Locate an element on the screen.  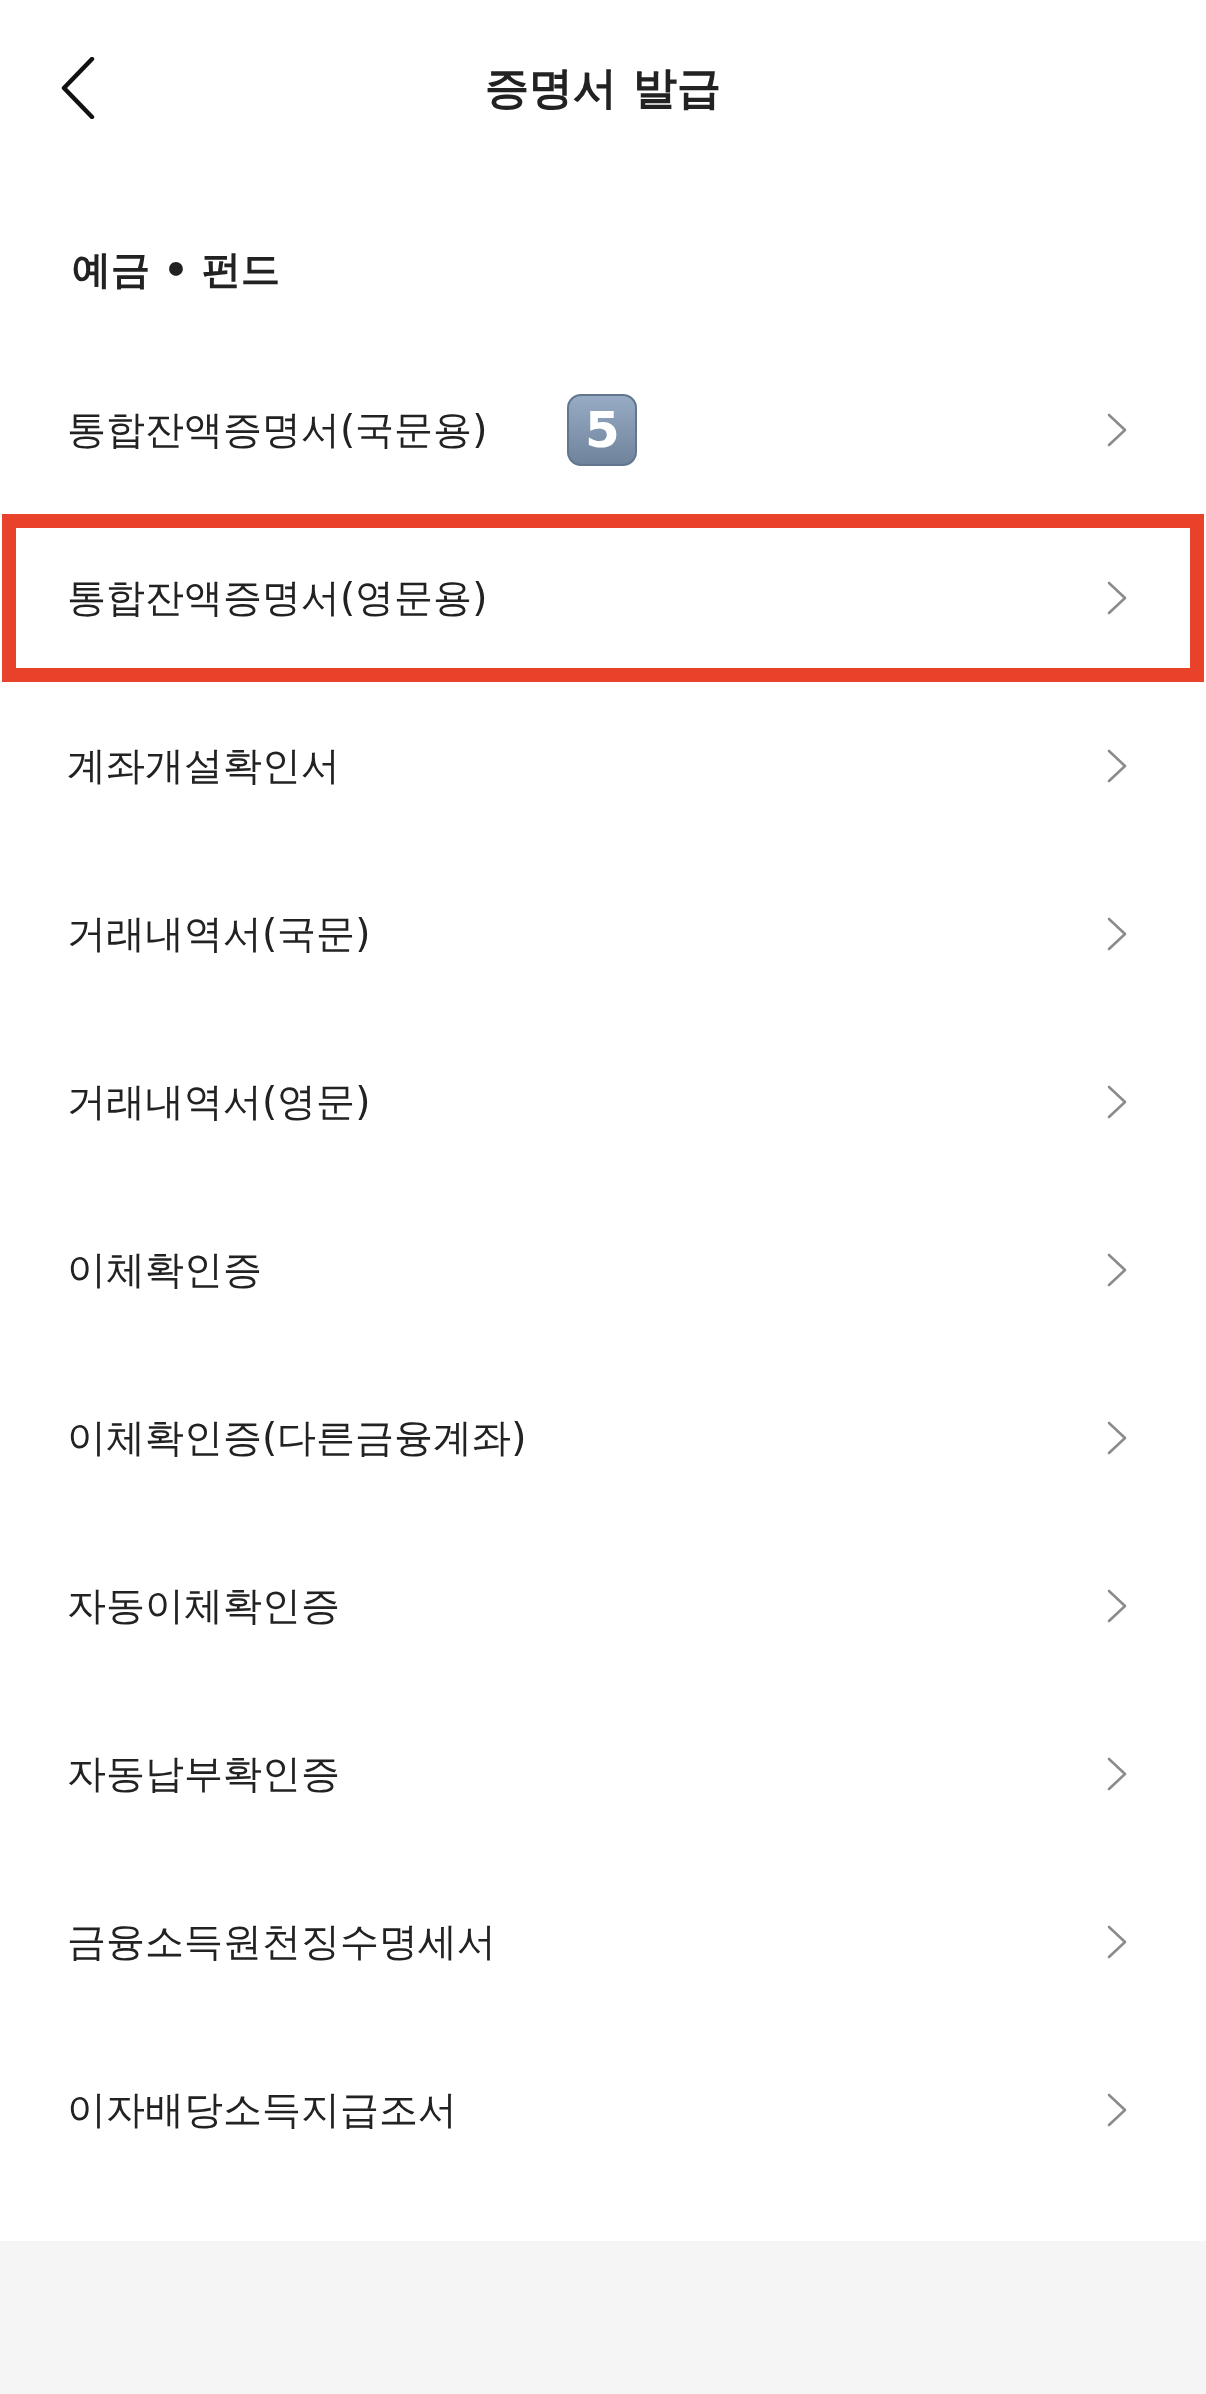
list-item: 계좌개설확인서 is located at coordinates (603, 766).